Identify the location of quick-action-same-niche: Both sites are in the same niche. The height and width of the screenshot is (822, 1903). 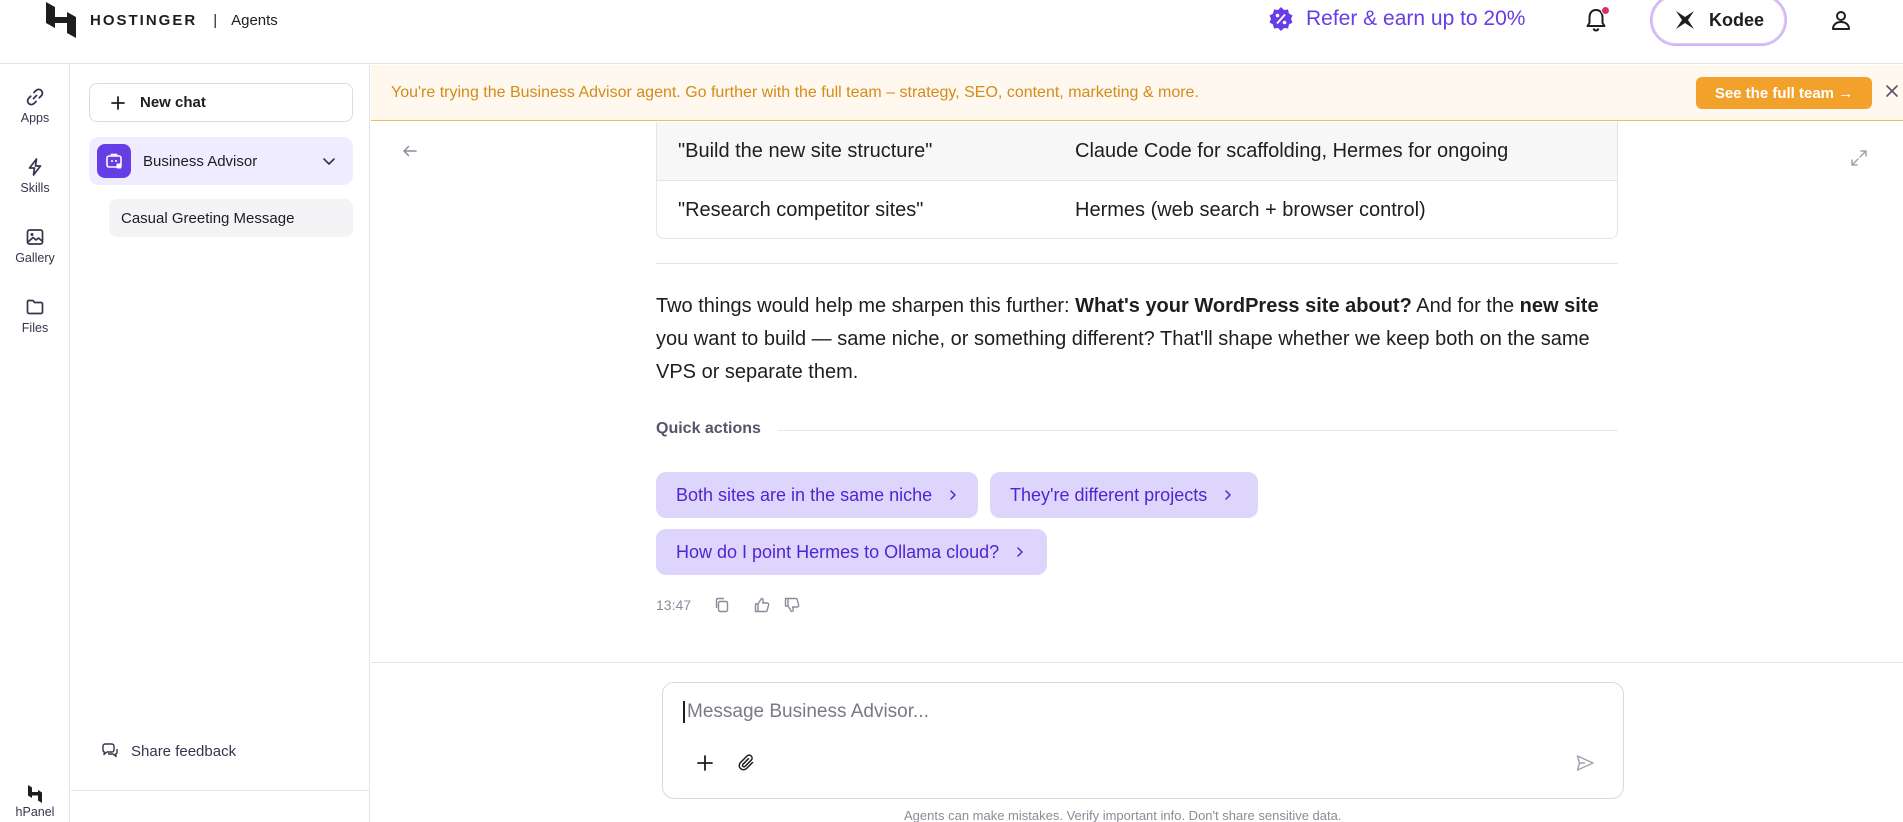
(817, 495).